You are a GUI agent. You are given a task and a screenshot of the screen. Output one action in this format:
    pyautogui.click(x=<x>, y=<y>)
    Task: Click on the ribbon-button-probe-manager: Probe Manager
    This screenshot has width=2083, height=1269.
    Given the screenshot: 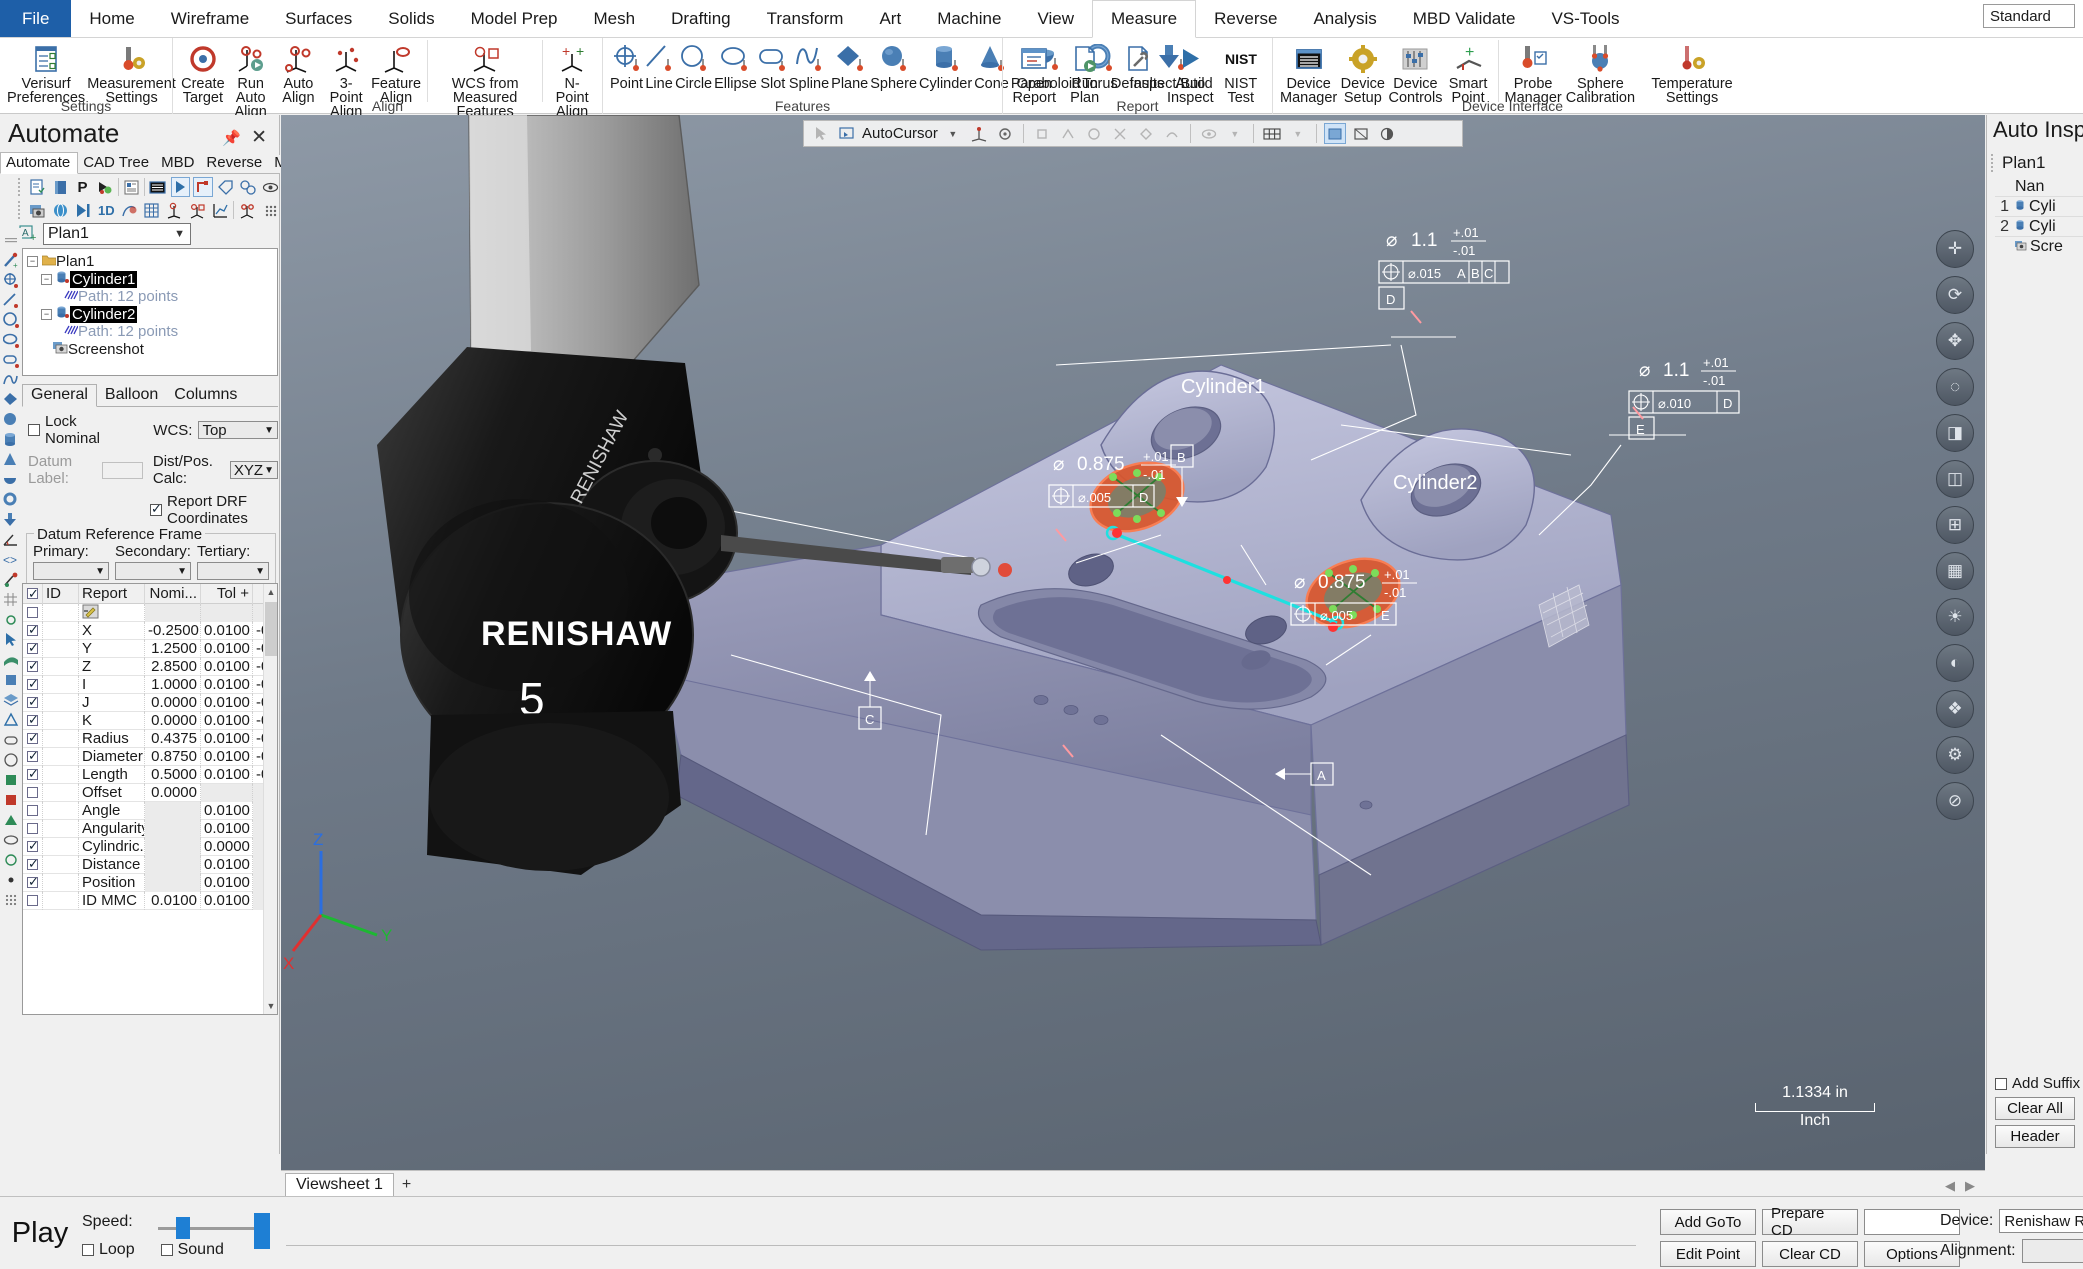 What is the action you would take?
    pyautogui.click(x=1533, y=72)
    